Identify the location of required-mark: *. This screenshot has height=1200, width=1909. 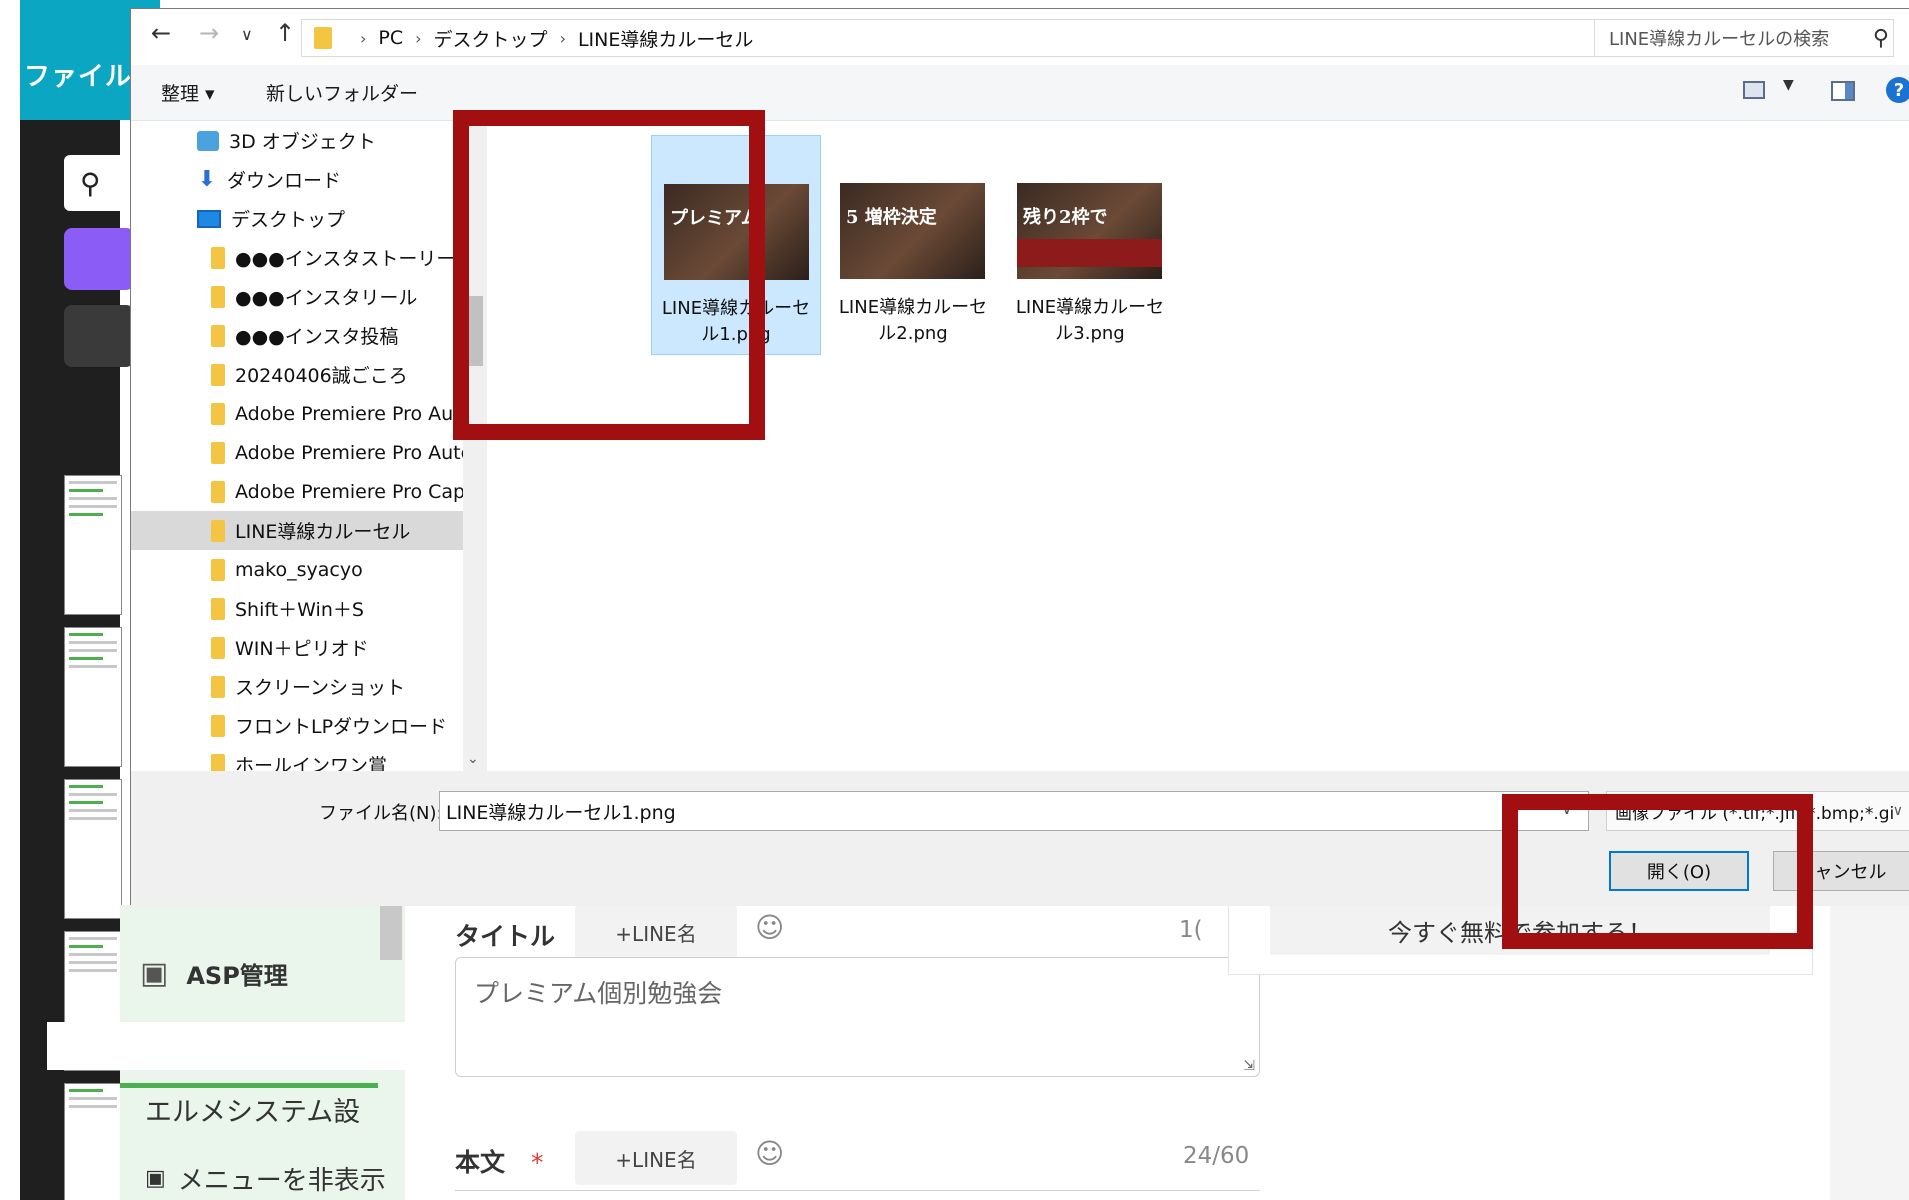
(537, 1162).